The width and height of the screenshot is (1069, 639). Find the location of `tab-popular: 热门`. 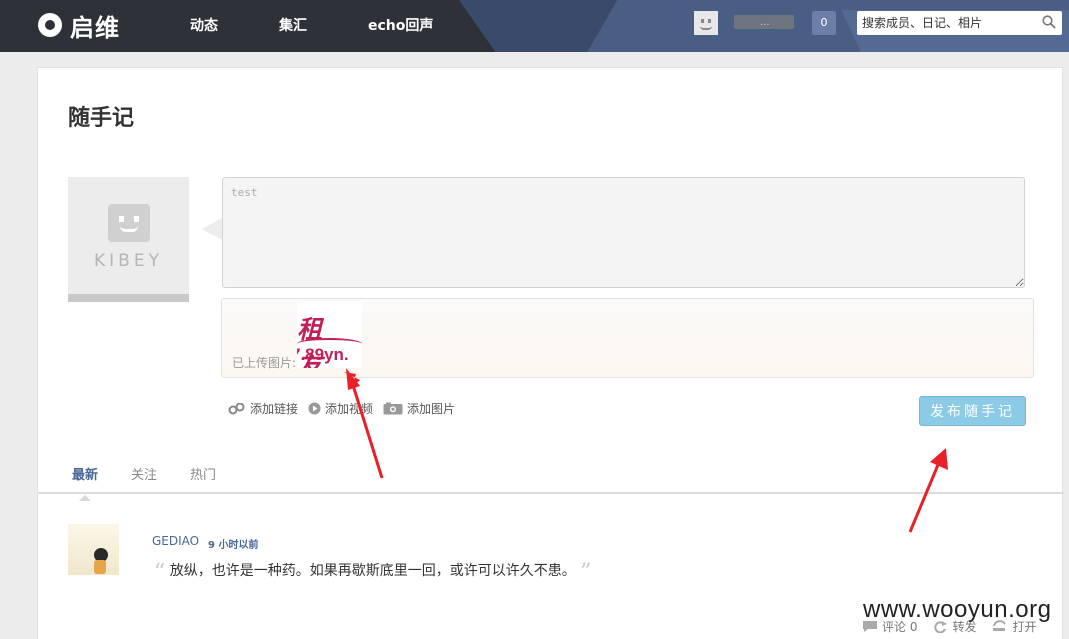

tab-popular: 热门 is located at coordinates (203, 477).